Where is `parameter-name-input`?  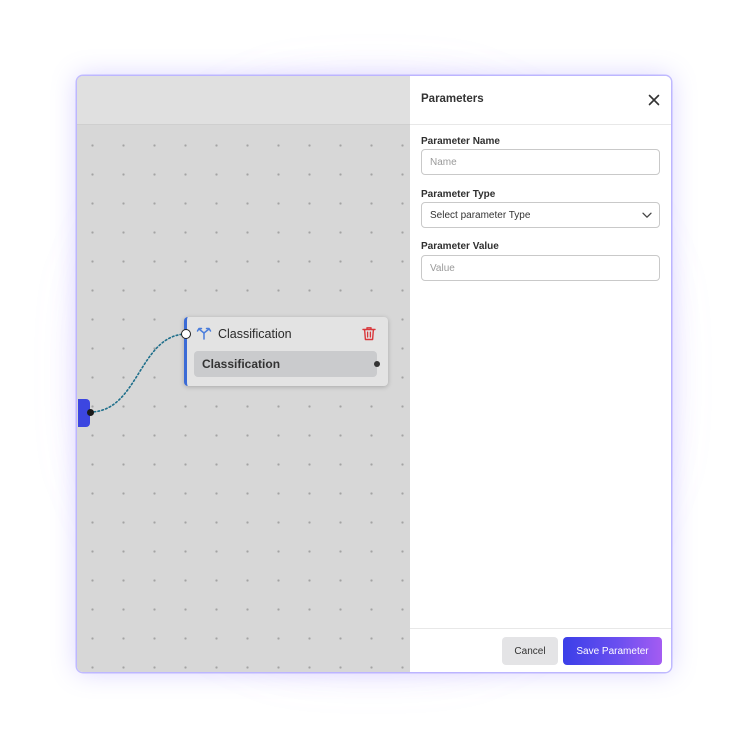 parameter-name-input is located at coordinates (540, 162).